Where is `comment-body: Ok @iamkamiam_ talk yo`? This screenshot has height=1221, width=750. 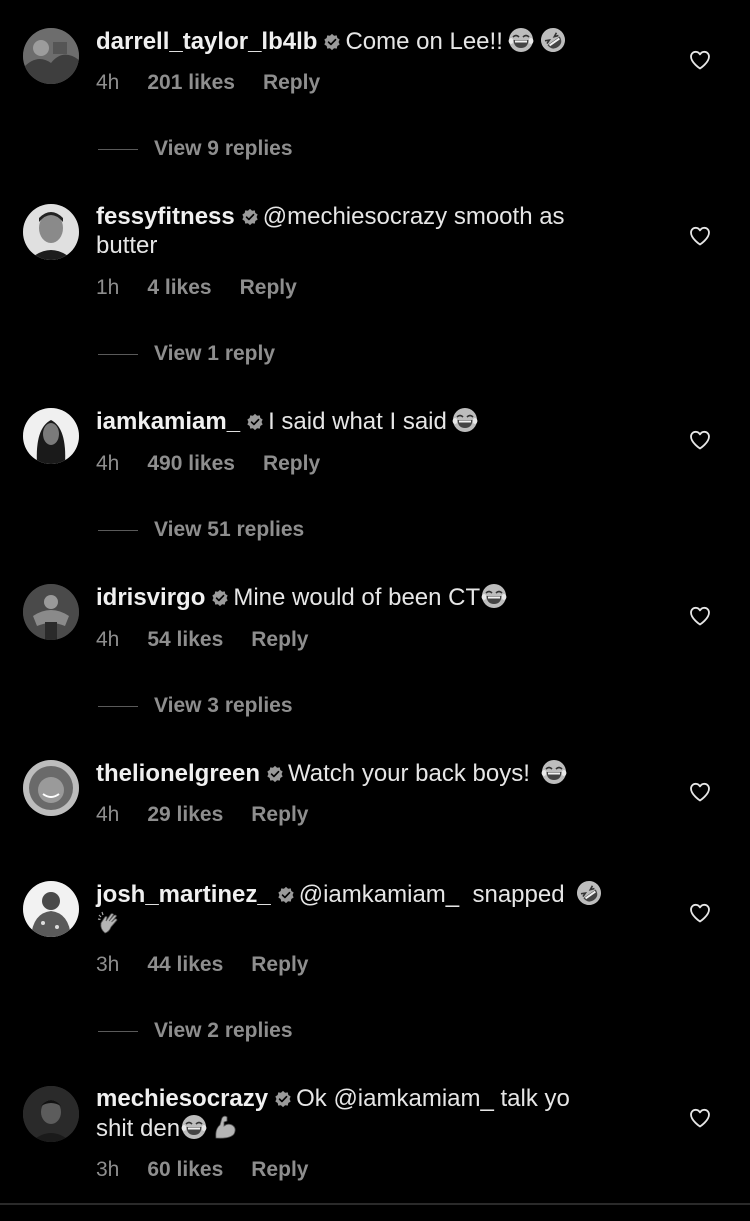
comment-body: Ok @iamkamiam_ talk yo is located at coordinates (433, 1098).